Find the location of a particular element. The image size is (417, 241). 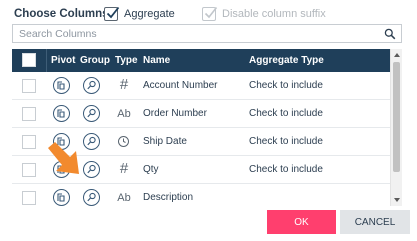

search-input is located at coordinates (196, 33).